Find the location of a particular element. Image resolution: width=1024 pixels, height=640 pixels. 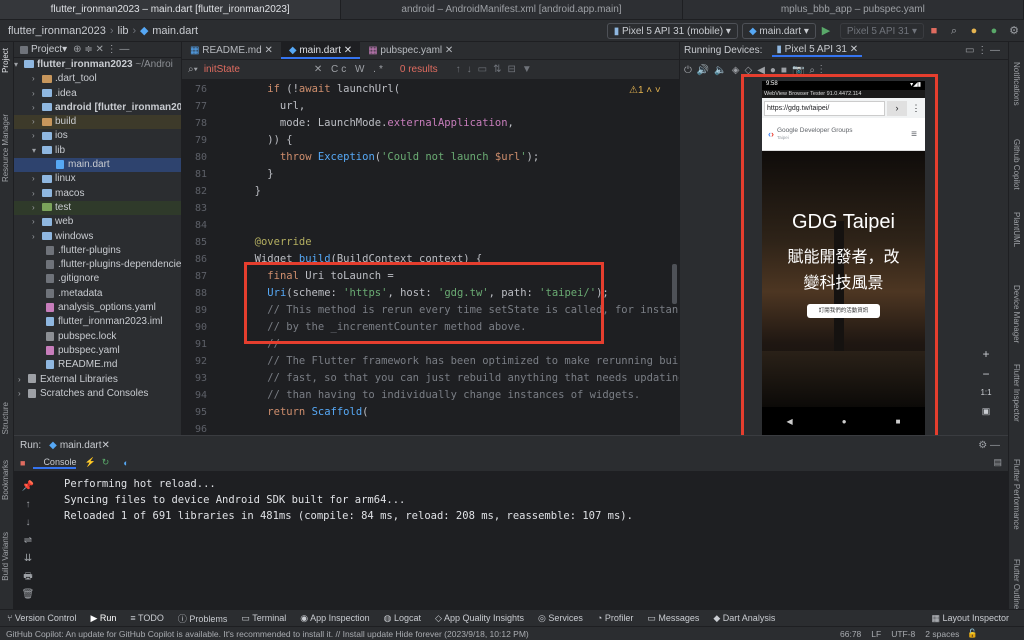

tool-logcat: ◍ Logcat is located at coordinates (402, 618).